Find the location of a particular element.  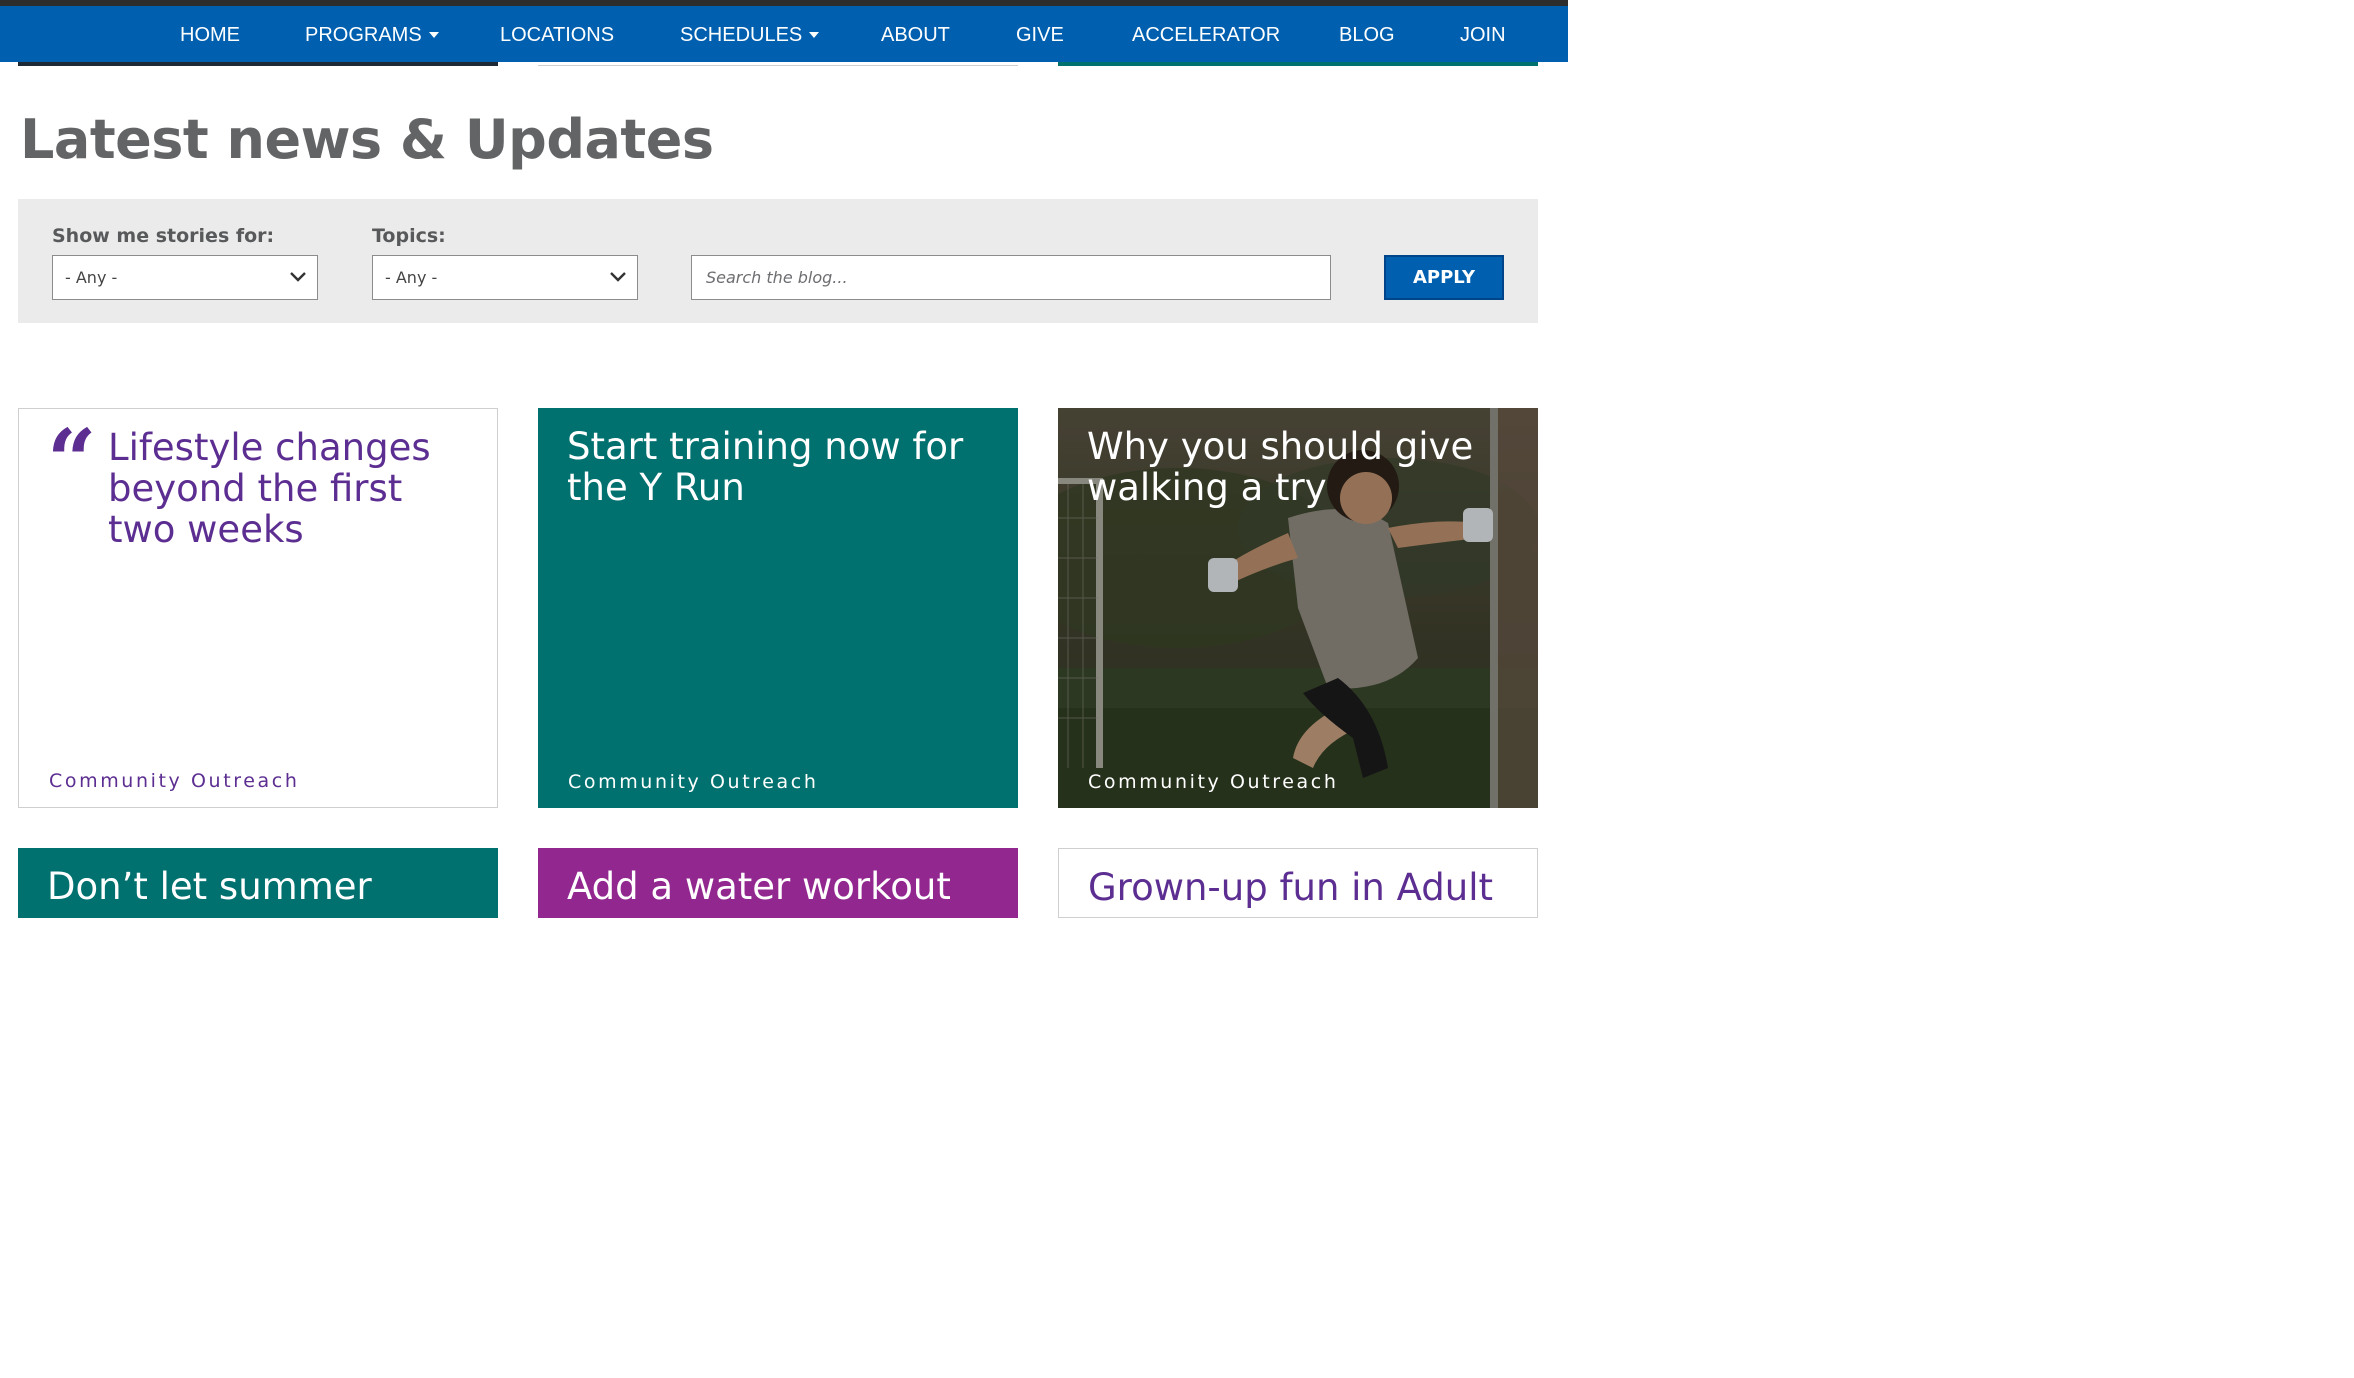

nav-item-join: JOIN is located at coordinates (1483, 34).